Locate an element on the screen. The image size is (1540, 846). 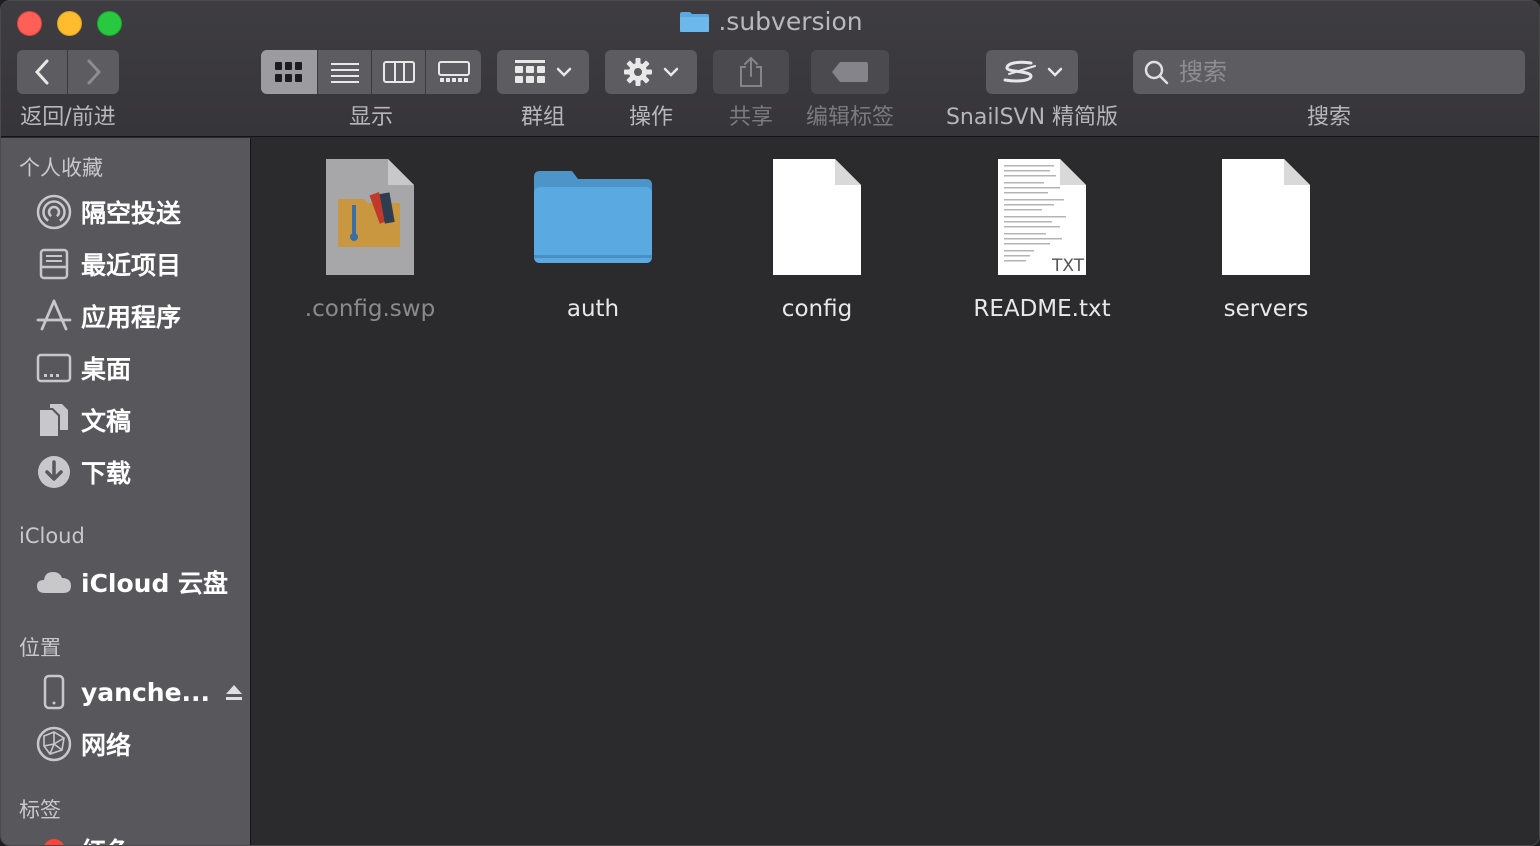
sidebar-section-tags: 标签 is located at coordinates (40, 810).